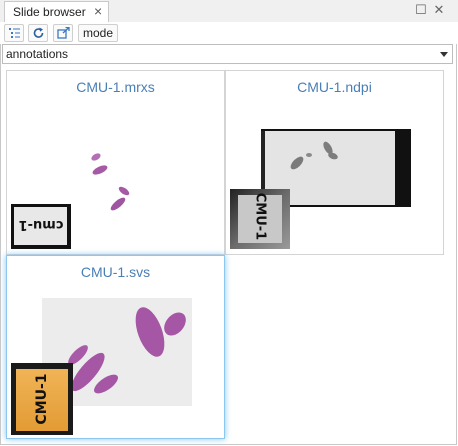 Image resolution: width=458 pixels, height=446 pixels. I want to click on label-text: cmu-1, so click(41, 224).